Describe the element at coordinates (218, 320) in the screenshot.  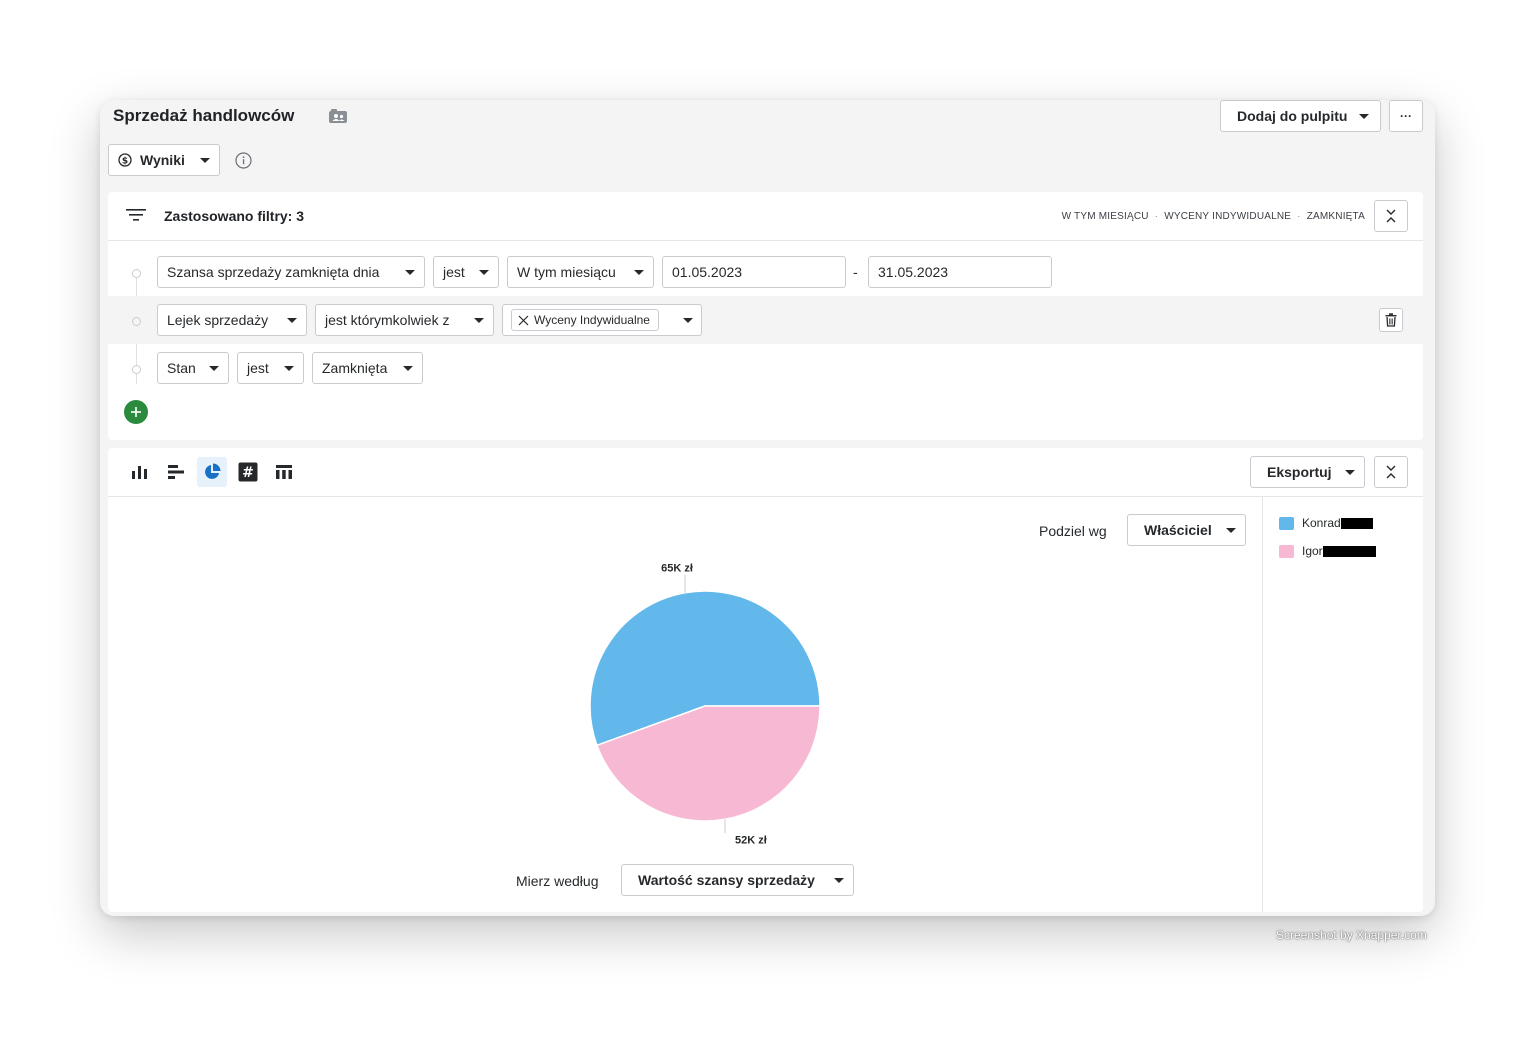
I see `filter-field-label: Lejek sprzedaży` at that location.